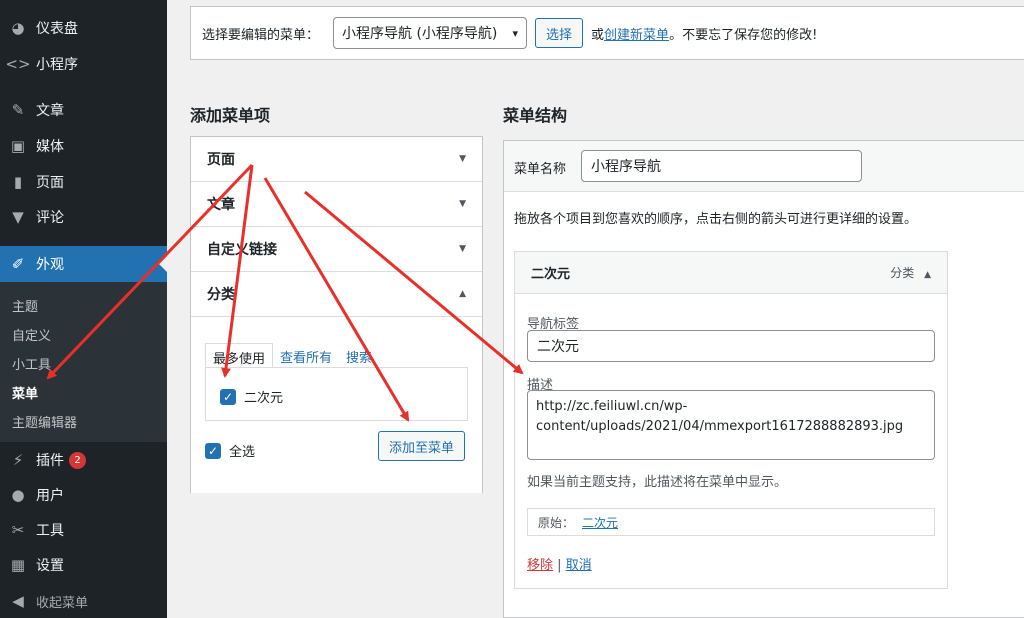  What do you see at coordinates (336, 249) in the screenshot?
I see `accordion-custom-links: 自定义链接 ▼` at bounding box center [336, 249].